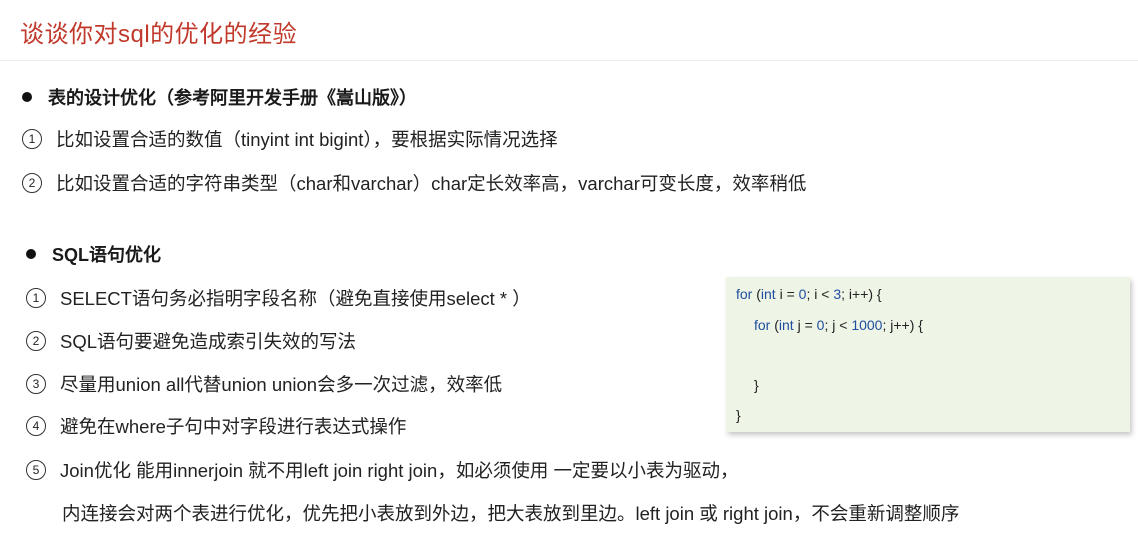 The height and width of the screenshot is (549, 1138). Describe the element at coordinates (837, 294) in the screenshot. I see `code-number: 3` at that location.